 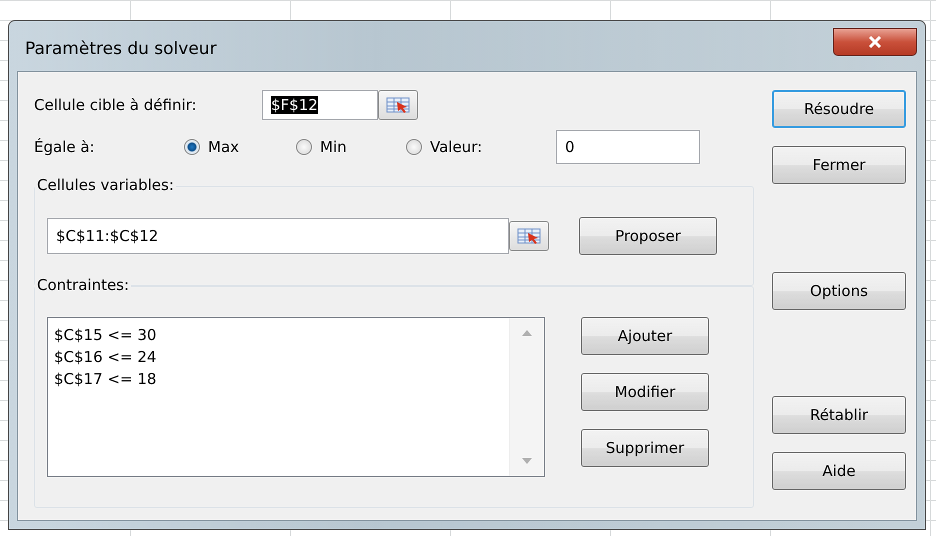 What do you see at coordinates (839, 415) in the screenshot?
I see `dialog-button: Rétablir` at bounding box center [839, 415].